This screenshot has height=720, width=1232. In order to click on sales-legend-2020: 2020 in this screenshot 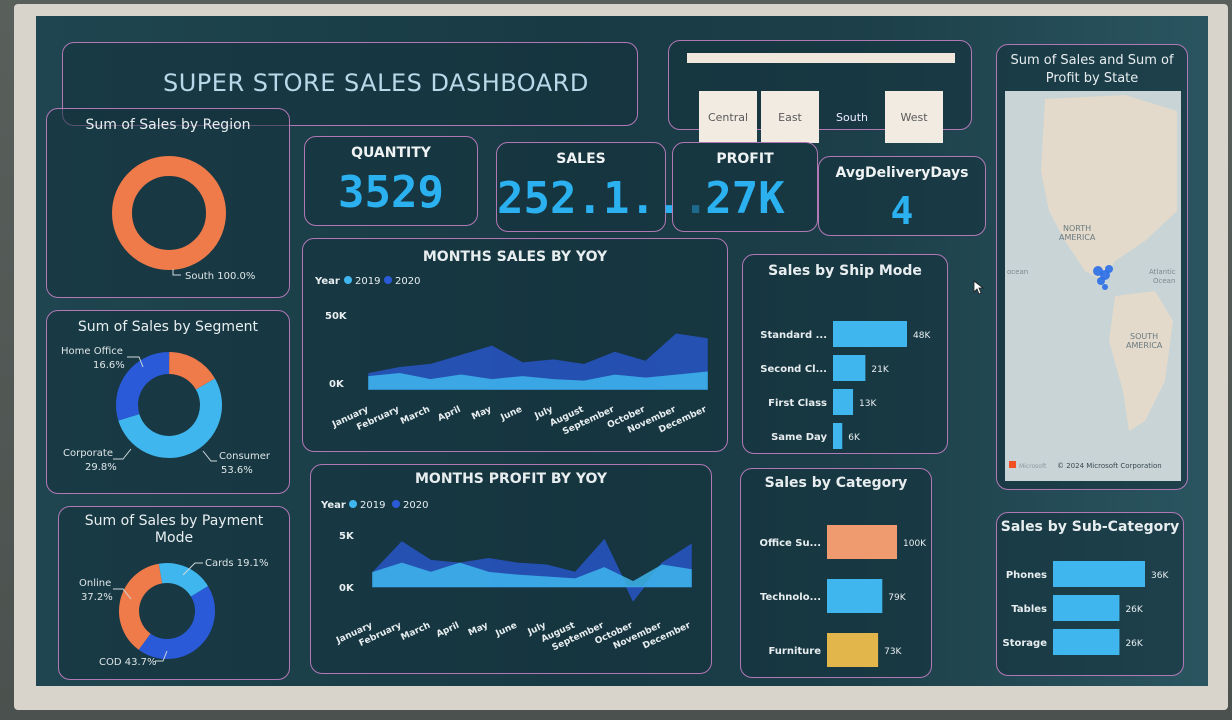, I will do `click(407, 281)`.